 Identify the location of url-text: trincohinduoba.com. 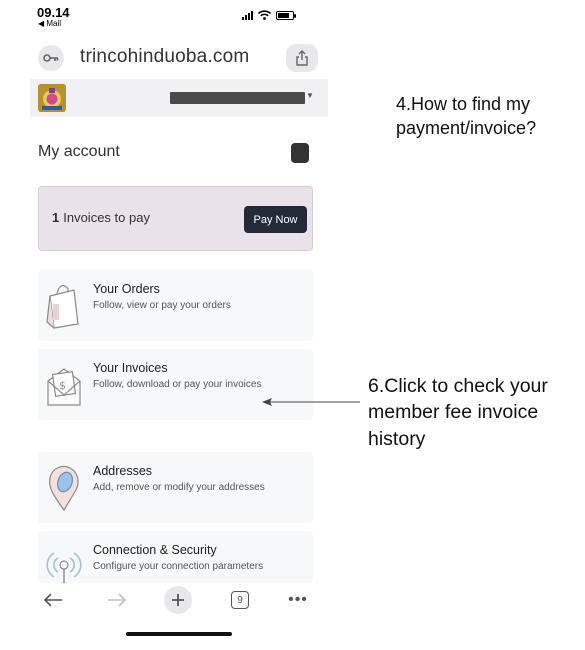
(164, 57).